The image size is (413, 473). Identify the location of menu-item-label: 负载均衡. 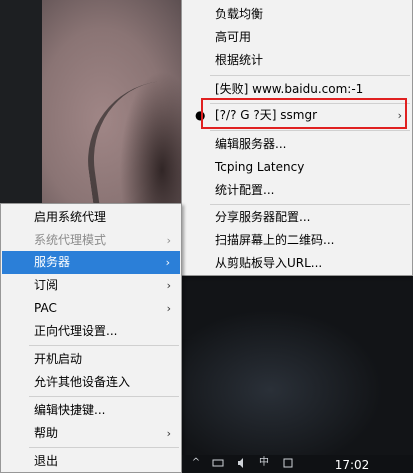
(239, 14).